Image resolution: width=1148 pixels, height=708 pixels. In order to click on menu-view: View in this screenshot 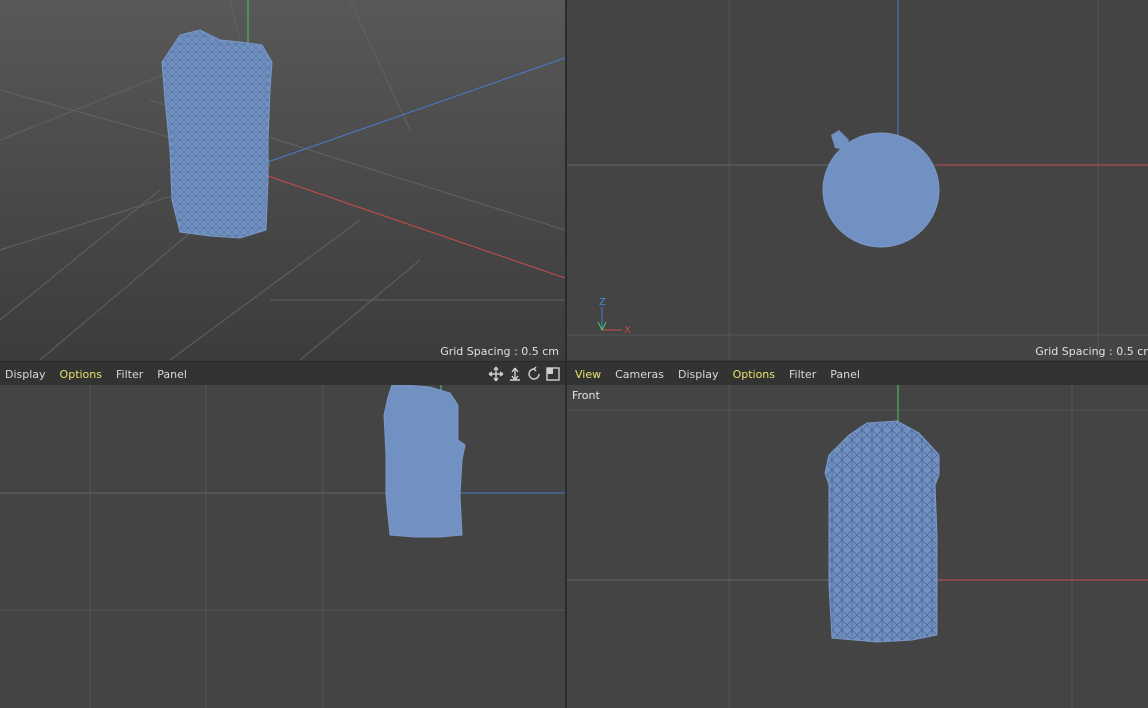, I will do `click(588, 374)`.